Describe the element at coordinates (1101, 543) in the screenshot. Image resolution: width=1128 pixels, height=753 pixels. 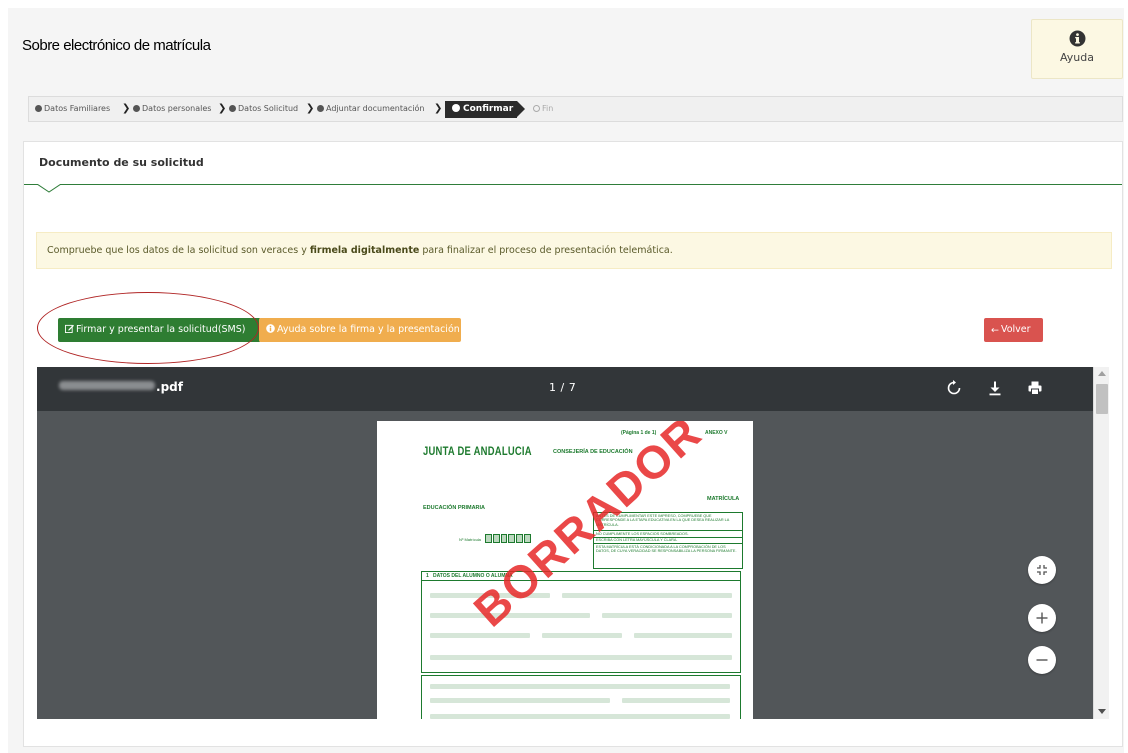
I see `viewer-scrollbar` at that location.